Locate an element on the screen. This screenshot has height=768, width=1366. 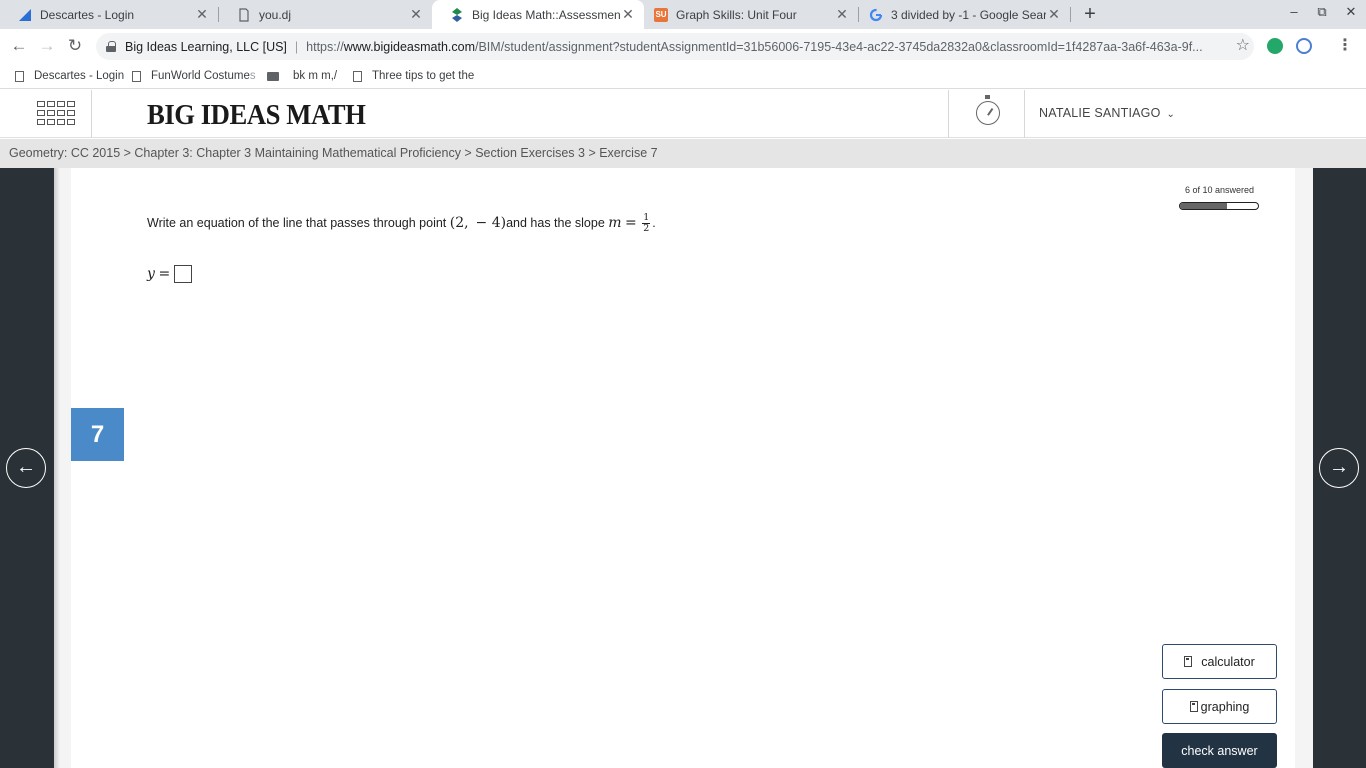
tab-title: Descartes - Login is located at coordinates (87, 14).